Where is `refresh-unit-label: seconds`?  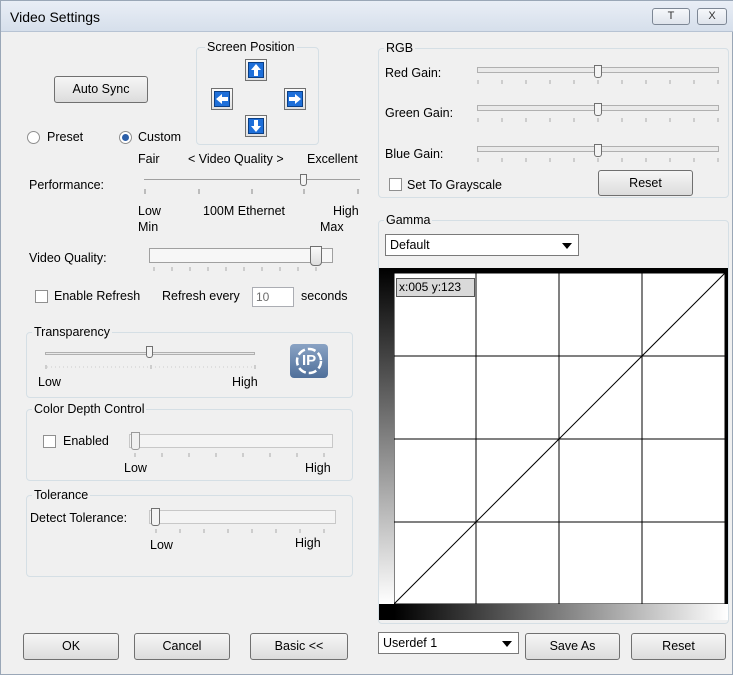 refresh-unit-label: seconds is located at coordinates (324, 296).